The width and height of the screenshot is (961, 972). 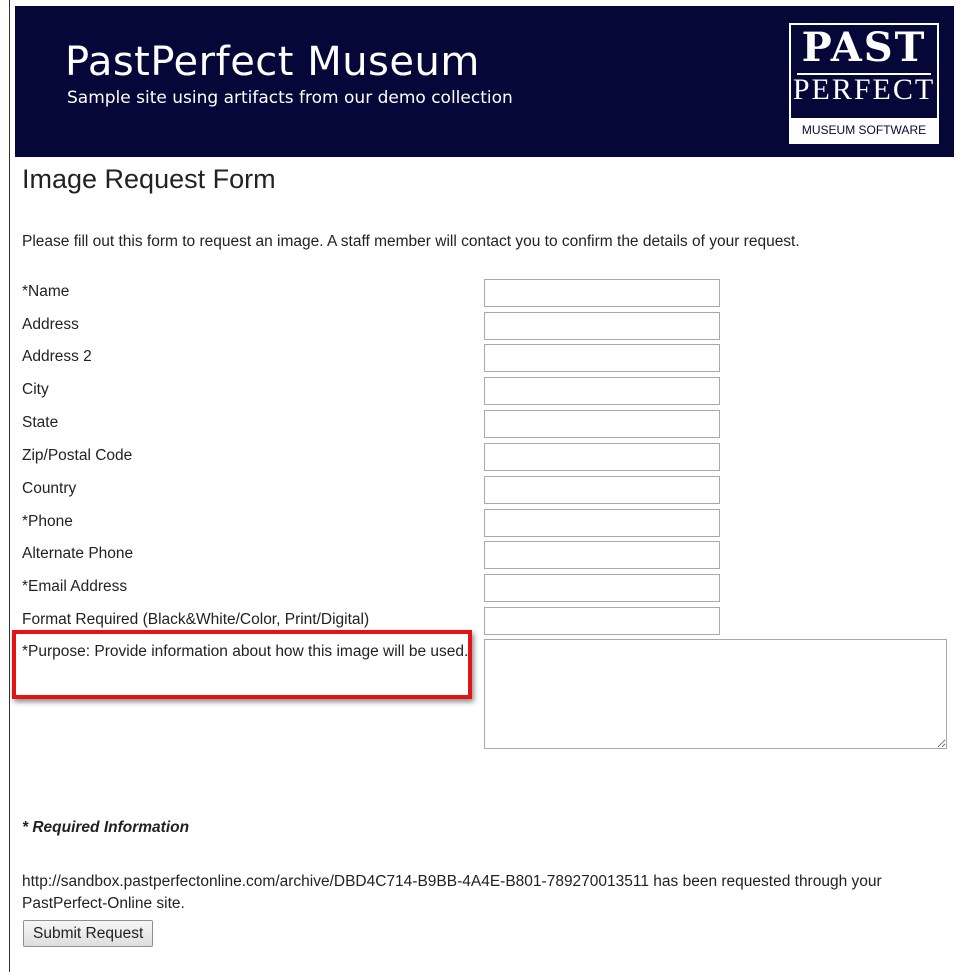 I want to click on format-required-input, so click(x=602, y=621).